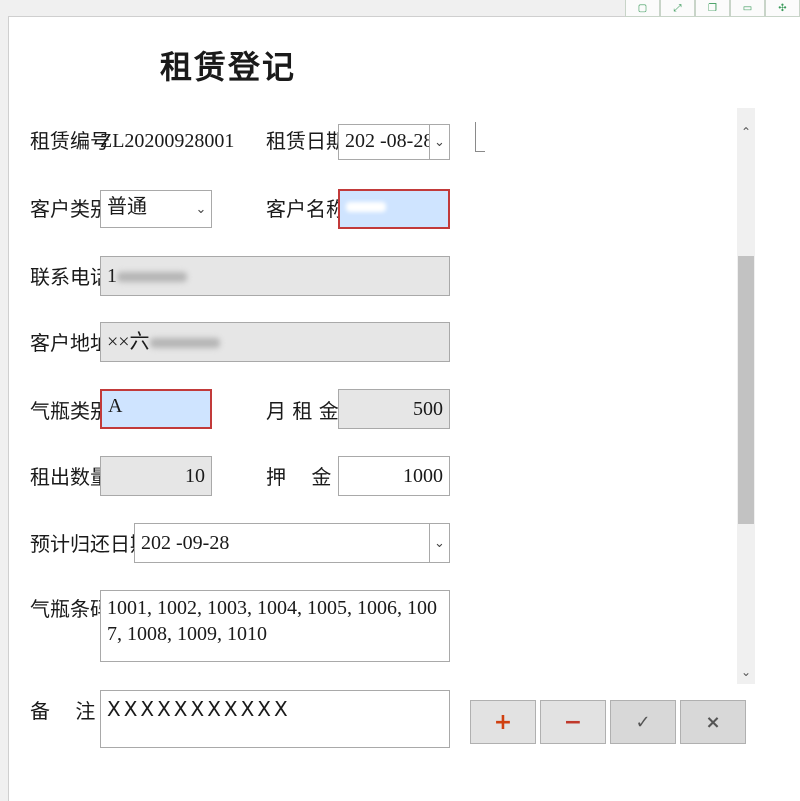  What do you see at coordinates (302, 411) in the screenshot?
I see `monthly-rent-label: 月 租 金` at bounding box center [302, 411].